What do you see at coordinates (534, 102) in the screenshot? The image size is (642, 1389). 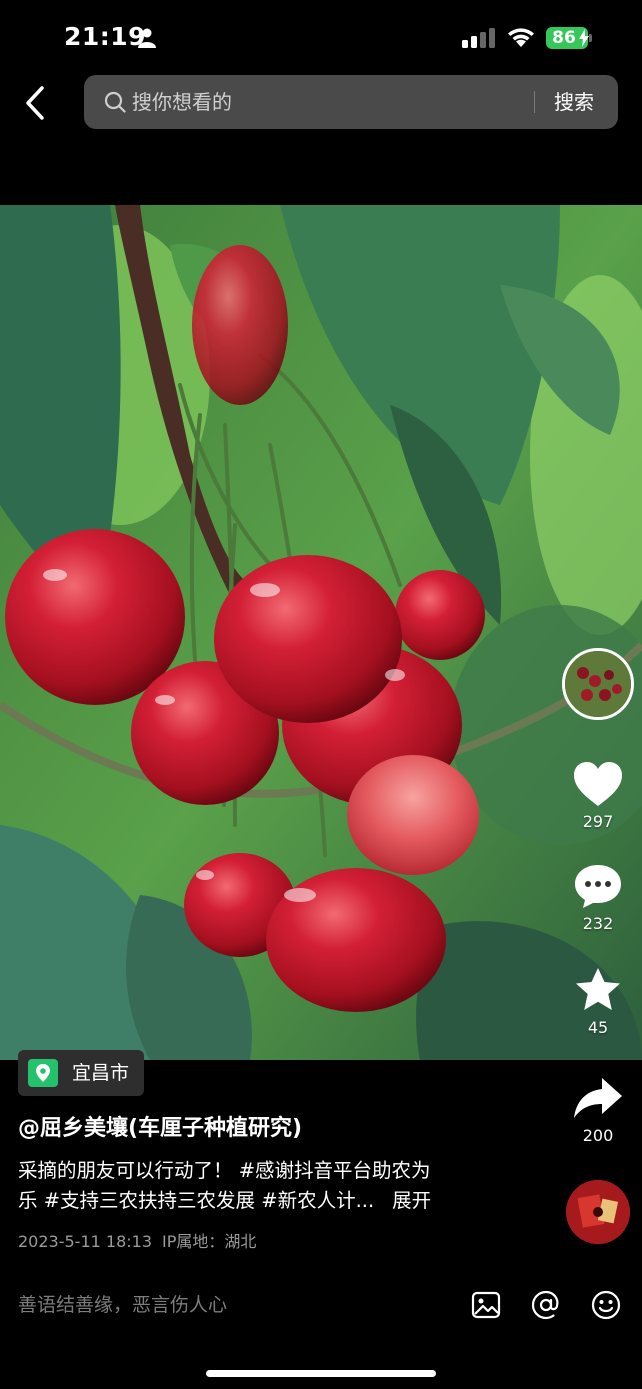 I see `search-divider` at bounding box center [534, 102].